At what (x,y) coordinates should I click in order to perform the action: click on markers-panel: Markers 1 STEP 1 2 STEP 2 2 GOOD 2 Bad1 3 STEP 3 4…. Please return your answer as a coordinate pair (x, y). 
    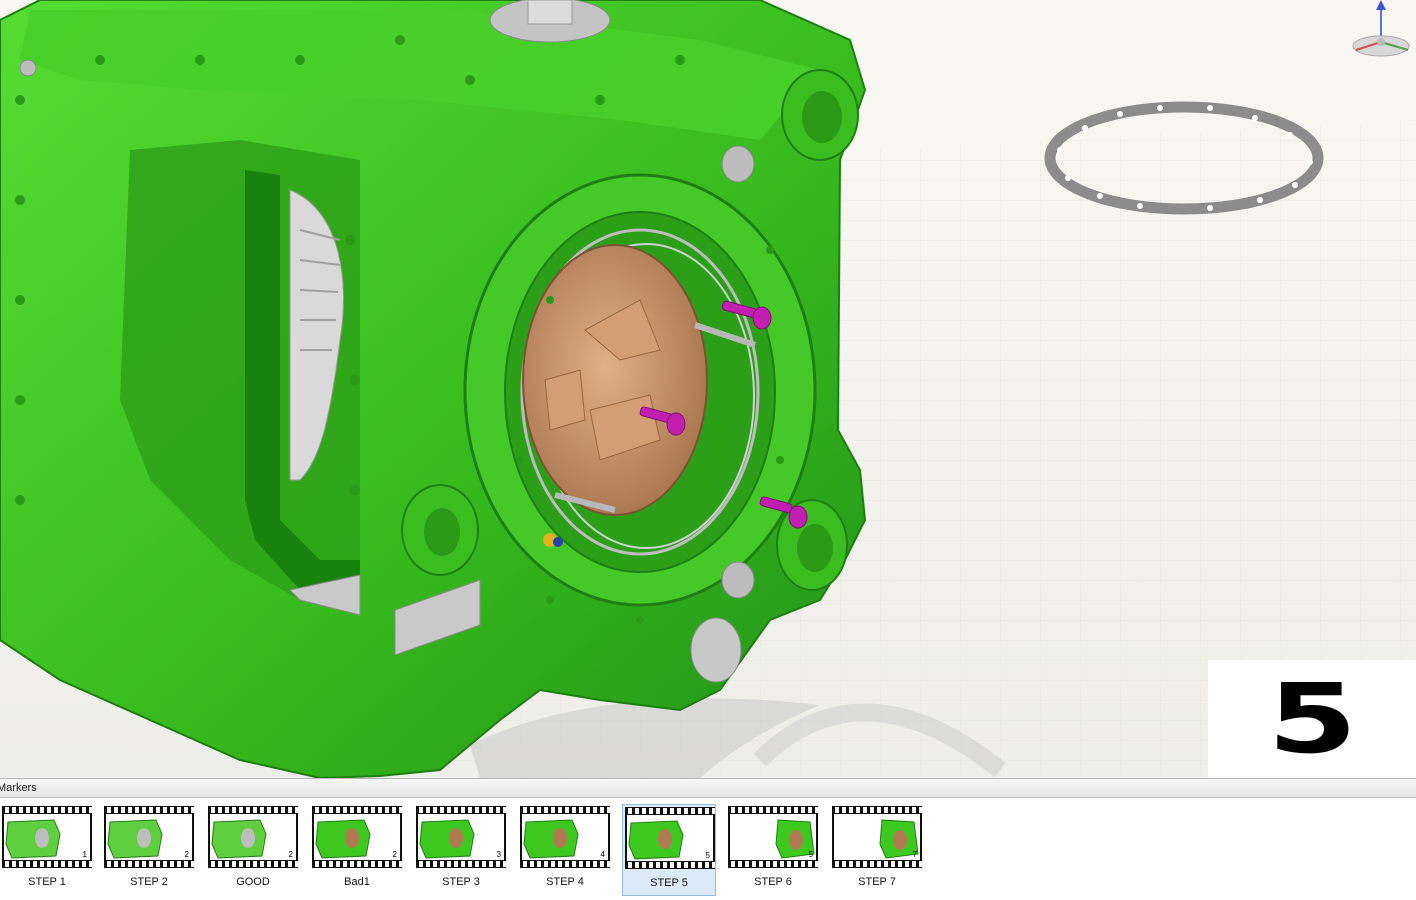
    Looking at the image, I should click on (708, 839).